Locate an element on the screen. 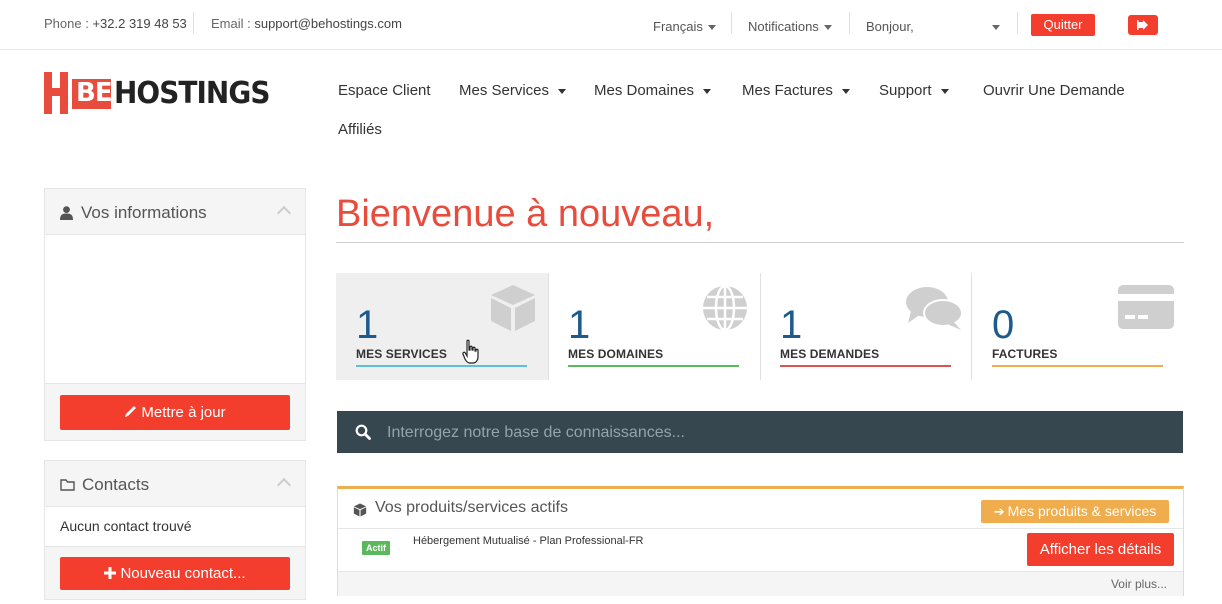 This screenshot has width=1222, height=604. all-products-button: ➔ Mes produits & services is located at coordinates (1075, 511).